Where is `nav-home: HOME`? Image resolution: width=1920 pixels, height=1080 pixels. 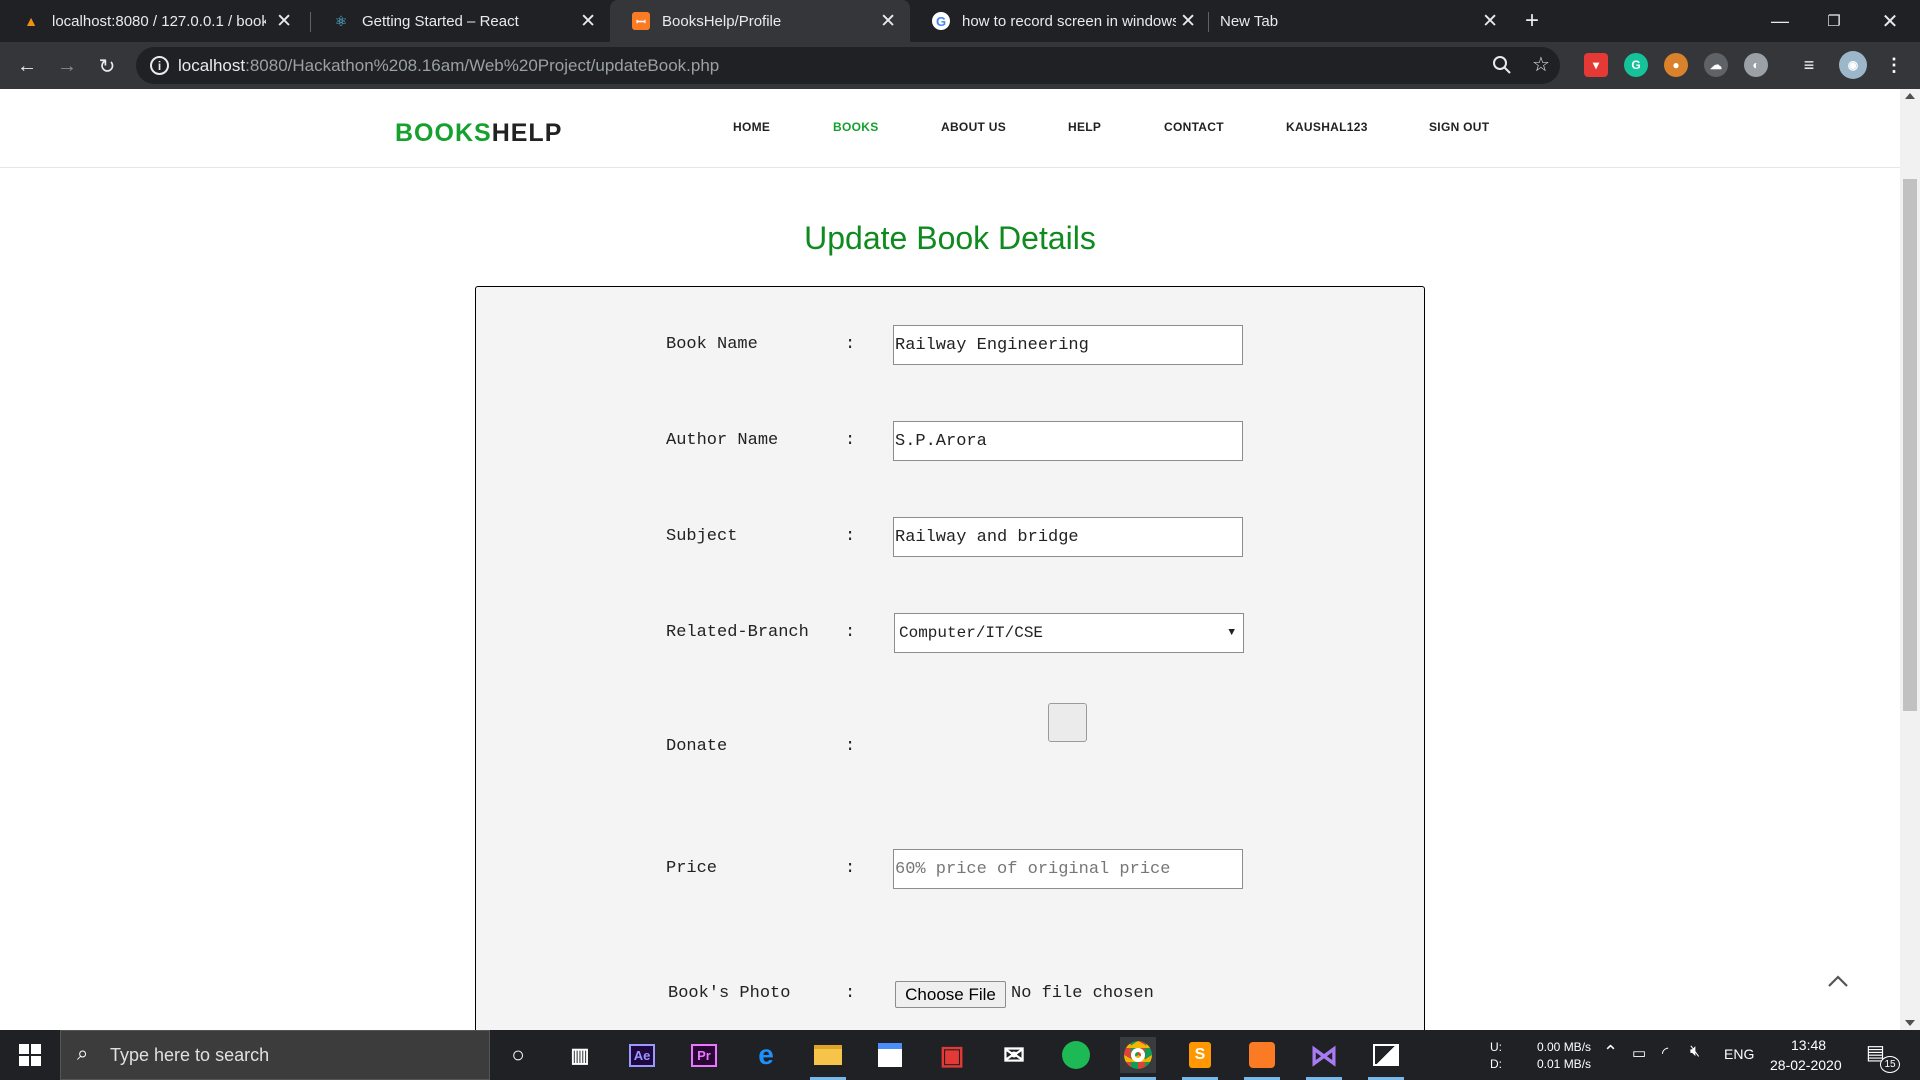 nav-home: HOME is located at coordinates (751, 127).